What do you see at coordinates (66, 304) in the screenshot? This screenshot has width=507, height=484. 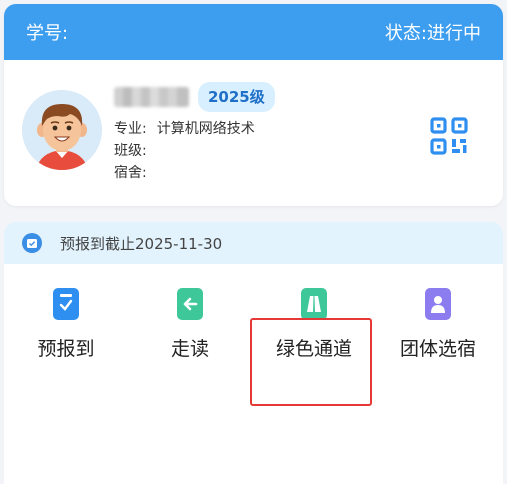 I see `checklist-icon` at bounding box center [66, 304].